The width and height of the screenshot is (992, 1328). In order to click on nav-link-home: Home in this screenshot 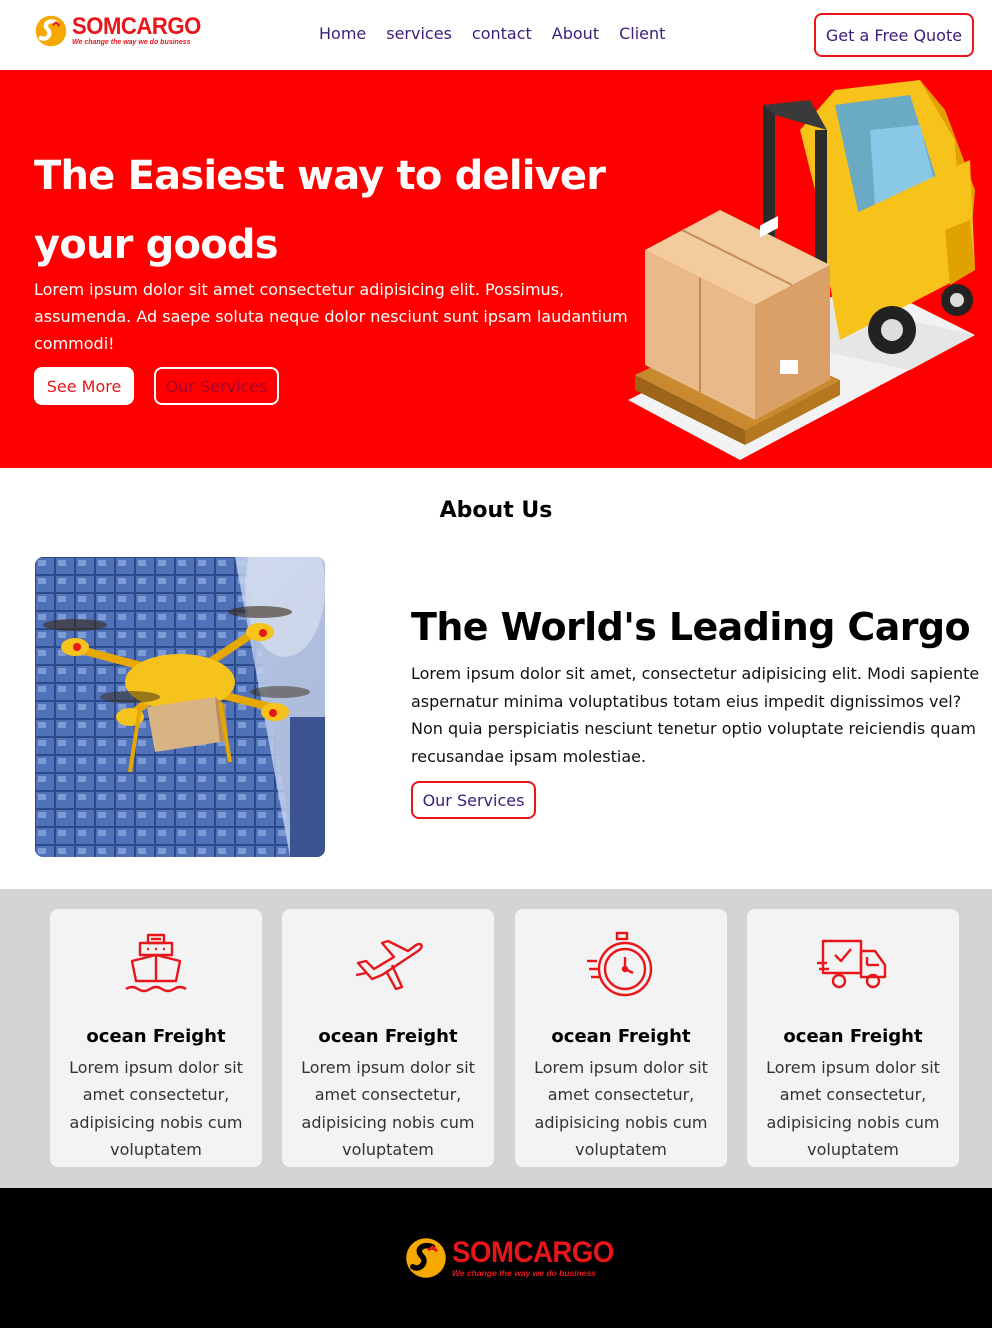, I will do `click(342, 34)`.